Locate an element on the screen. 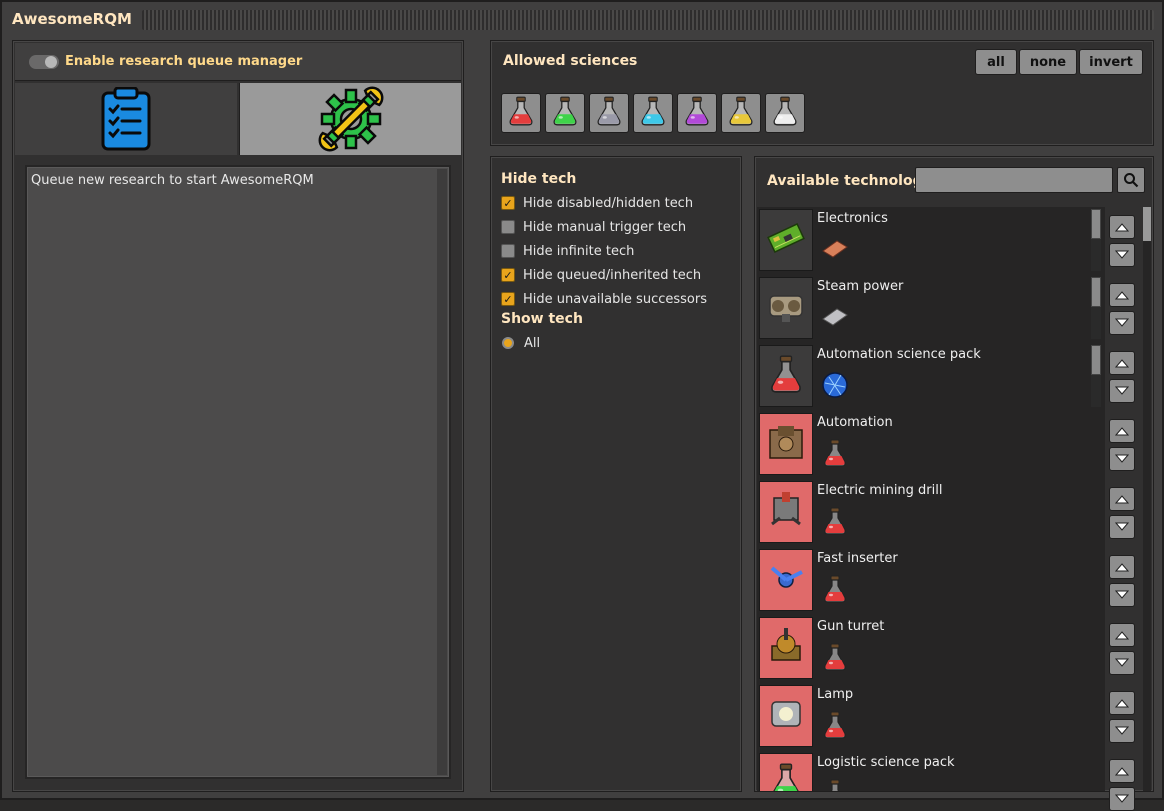  tech-row: Logistic science pack is located at coordinates (931, 771).